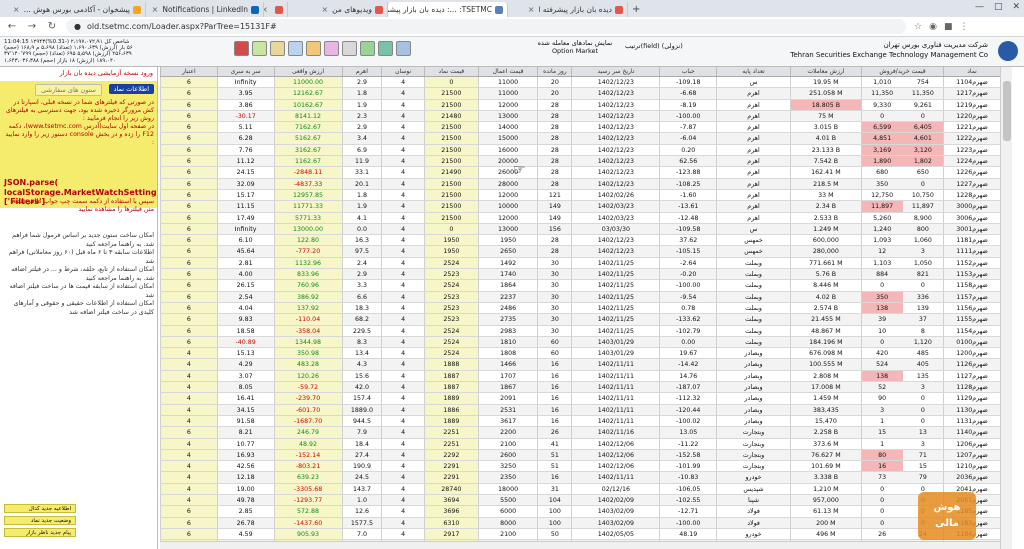  Describe the element at coordinates (615, 71) in the screenshot. I see `column-header: تاریخ سر رسید` at that location.